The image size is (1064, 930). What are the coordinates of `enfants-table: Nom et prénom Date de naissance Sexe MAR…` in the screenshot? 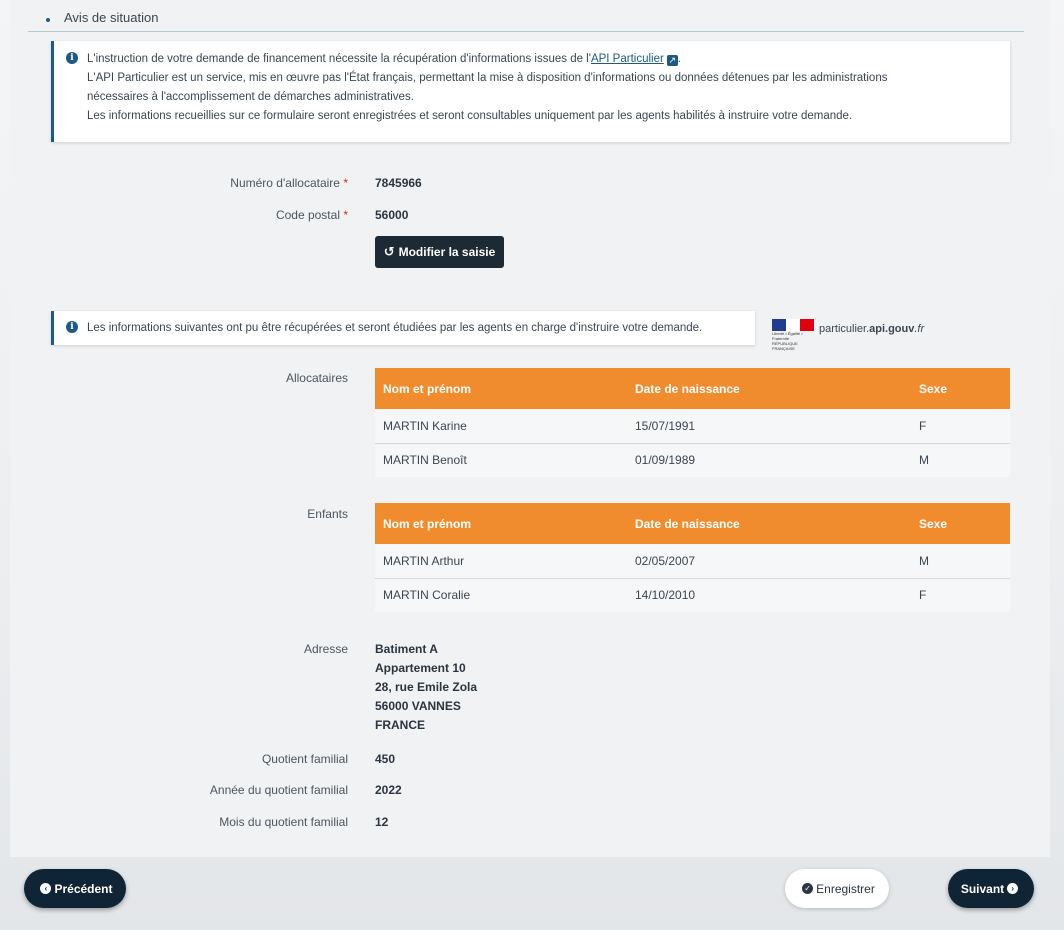 It's located at (692, 557).